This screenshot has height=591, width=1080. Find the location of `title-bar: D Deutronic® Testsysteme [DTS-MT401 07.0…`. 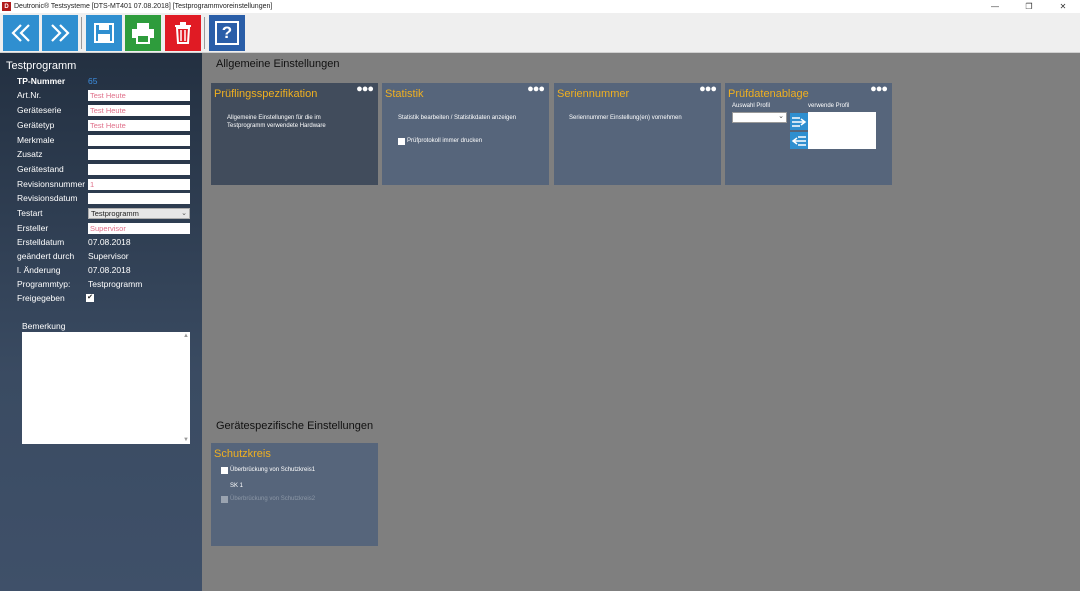

title-bar: D Deutronic® Testsysteme [DTS-MT401 07.0… is located at coordinates (540, 6).